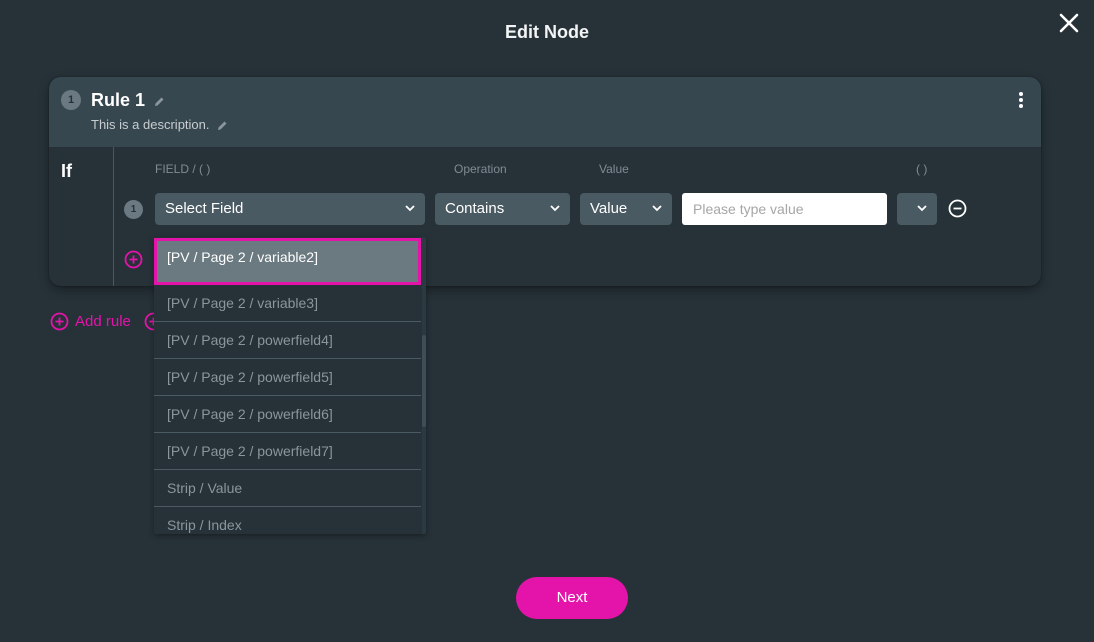  What do you see at coordinates (957, 208) in the screenshot?
I see `minus-circle-icon` at bounding box center [957, 208].